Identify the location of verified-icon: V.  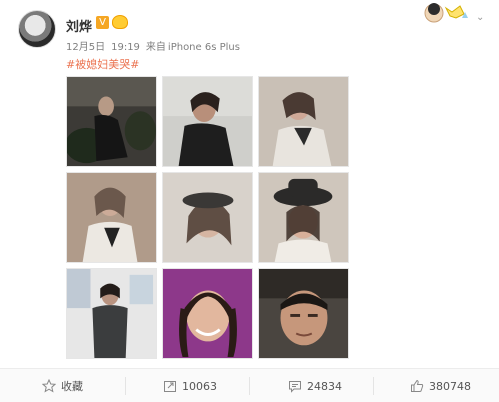
(102, 22).